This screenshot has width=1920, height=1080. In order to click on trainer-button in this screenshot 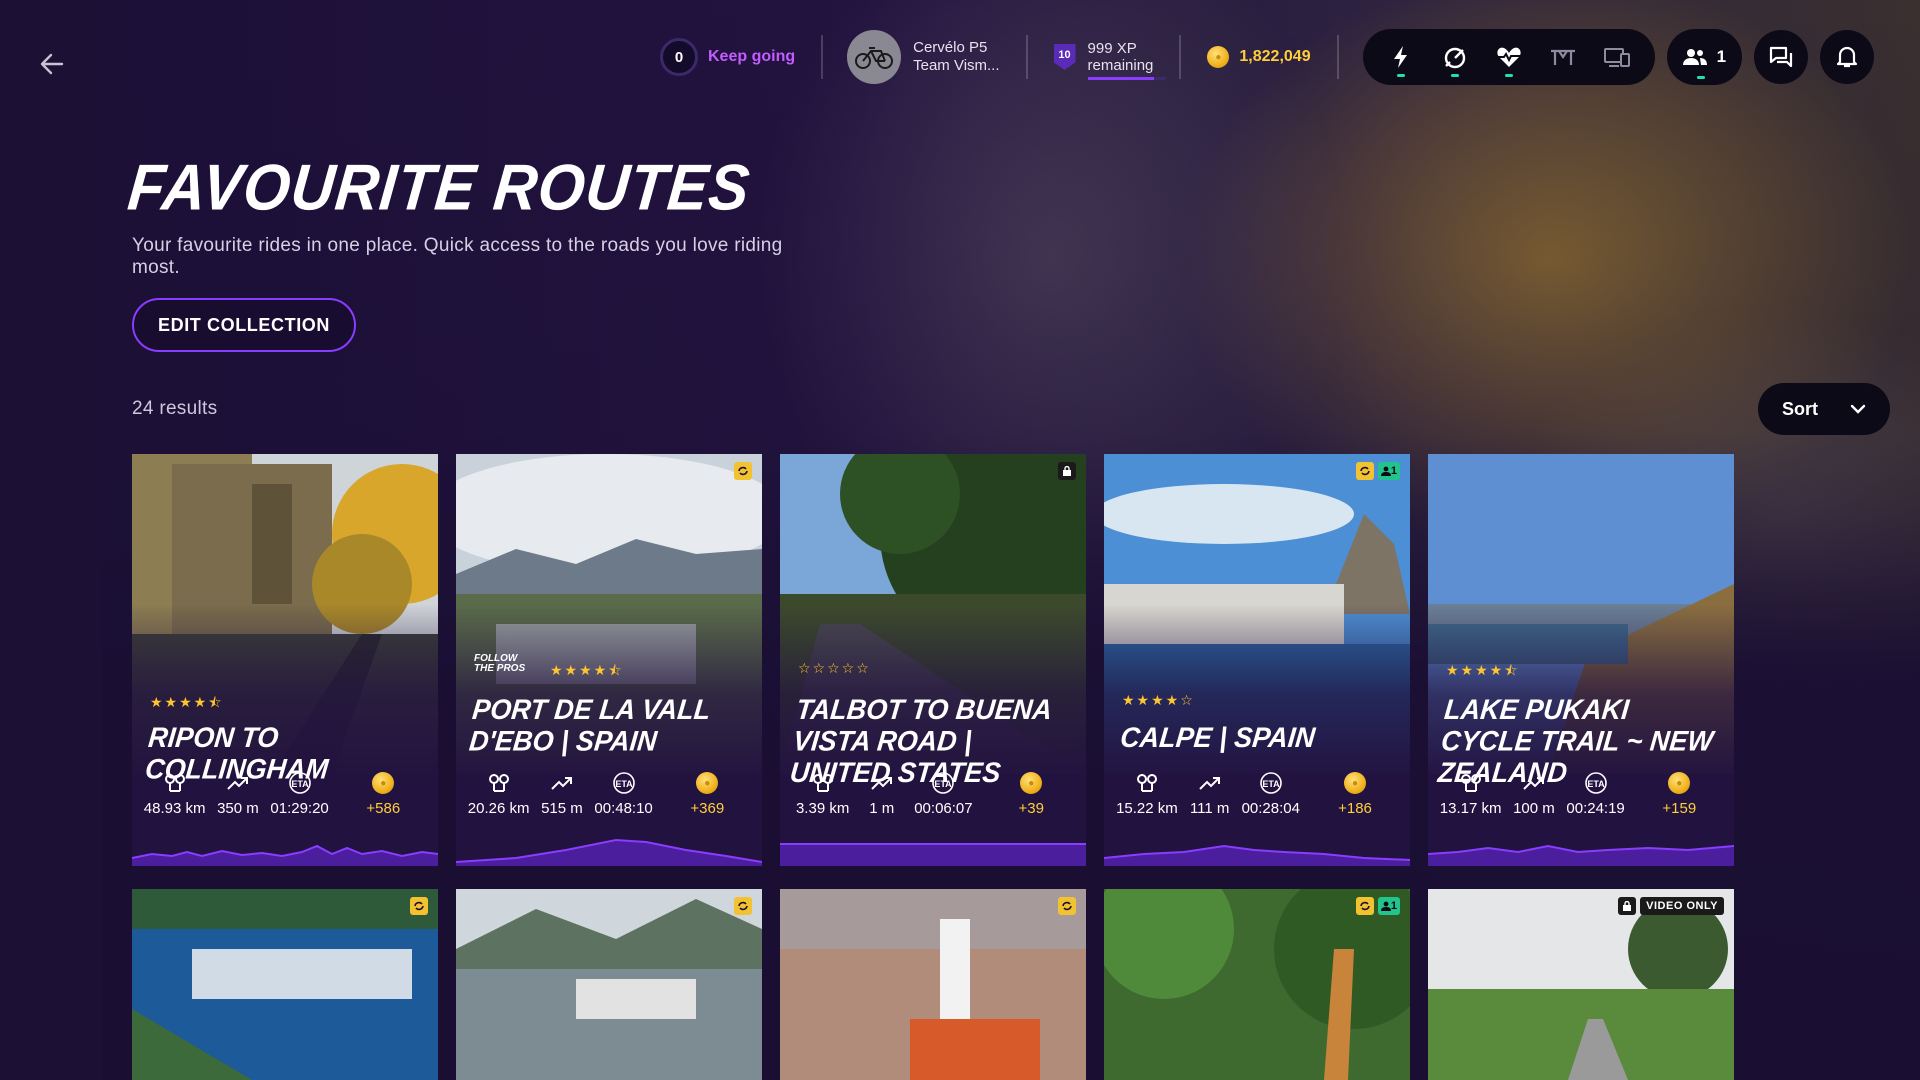, I will do `click(1563, 57)`.